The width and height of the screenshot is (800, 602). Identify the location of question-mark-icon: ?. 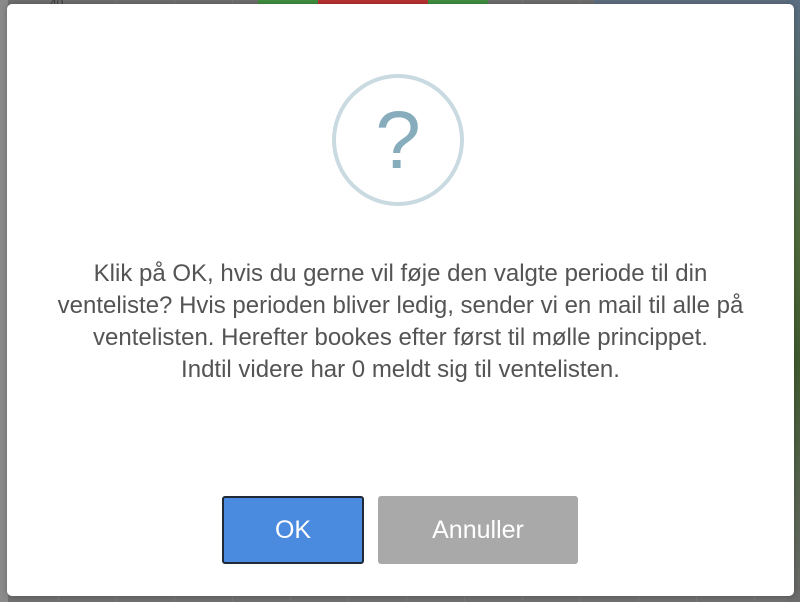
(398, 140).